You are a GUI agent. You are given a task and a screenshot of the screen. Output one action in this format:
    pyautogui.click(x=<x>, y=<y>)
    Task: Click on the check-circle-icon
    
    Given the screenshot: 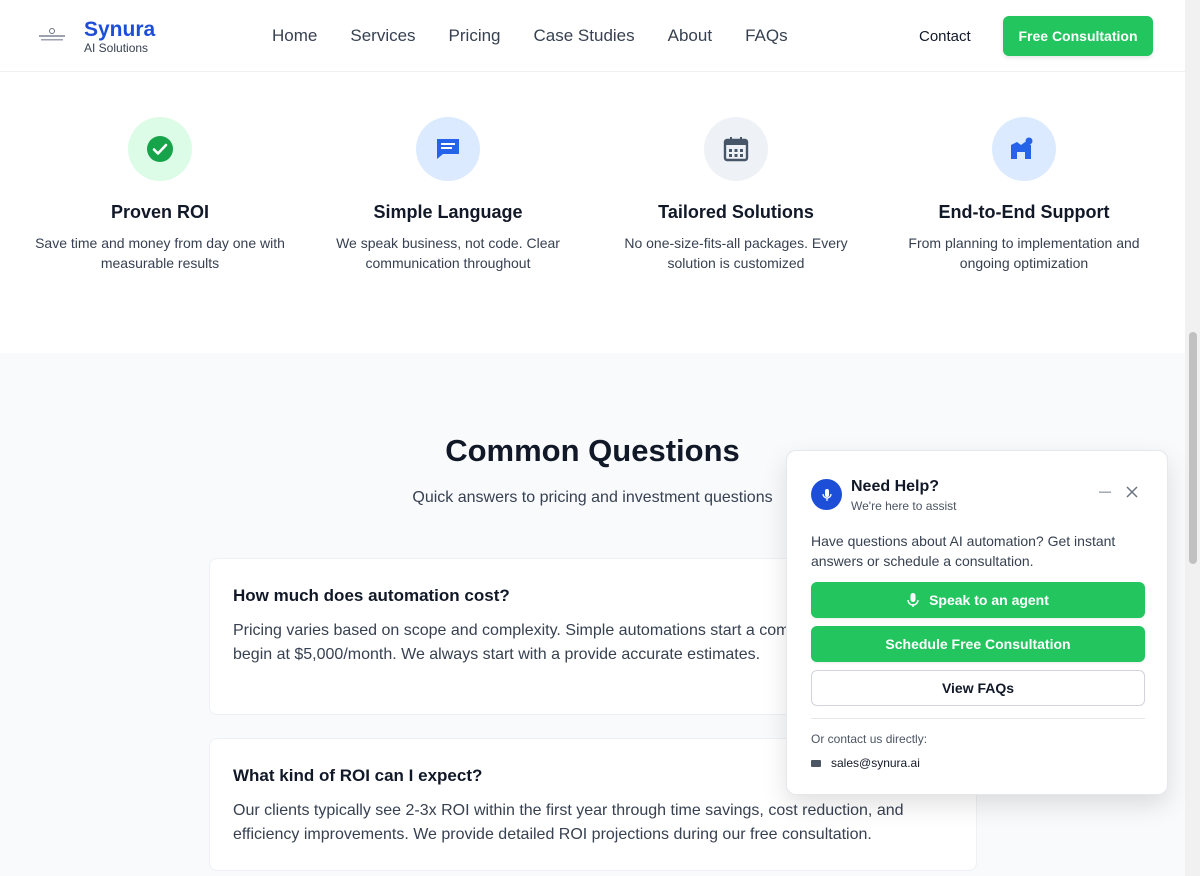 What is the action you would take?
    pyautogui.click(x=160, y=149)
    